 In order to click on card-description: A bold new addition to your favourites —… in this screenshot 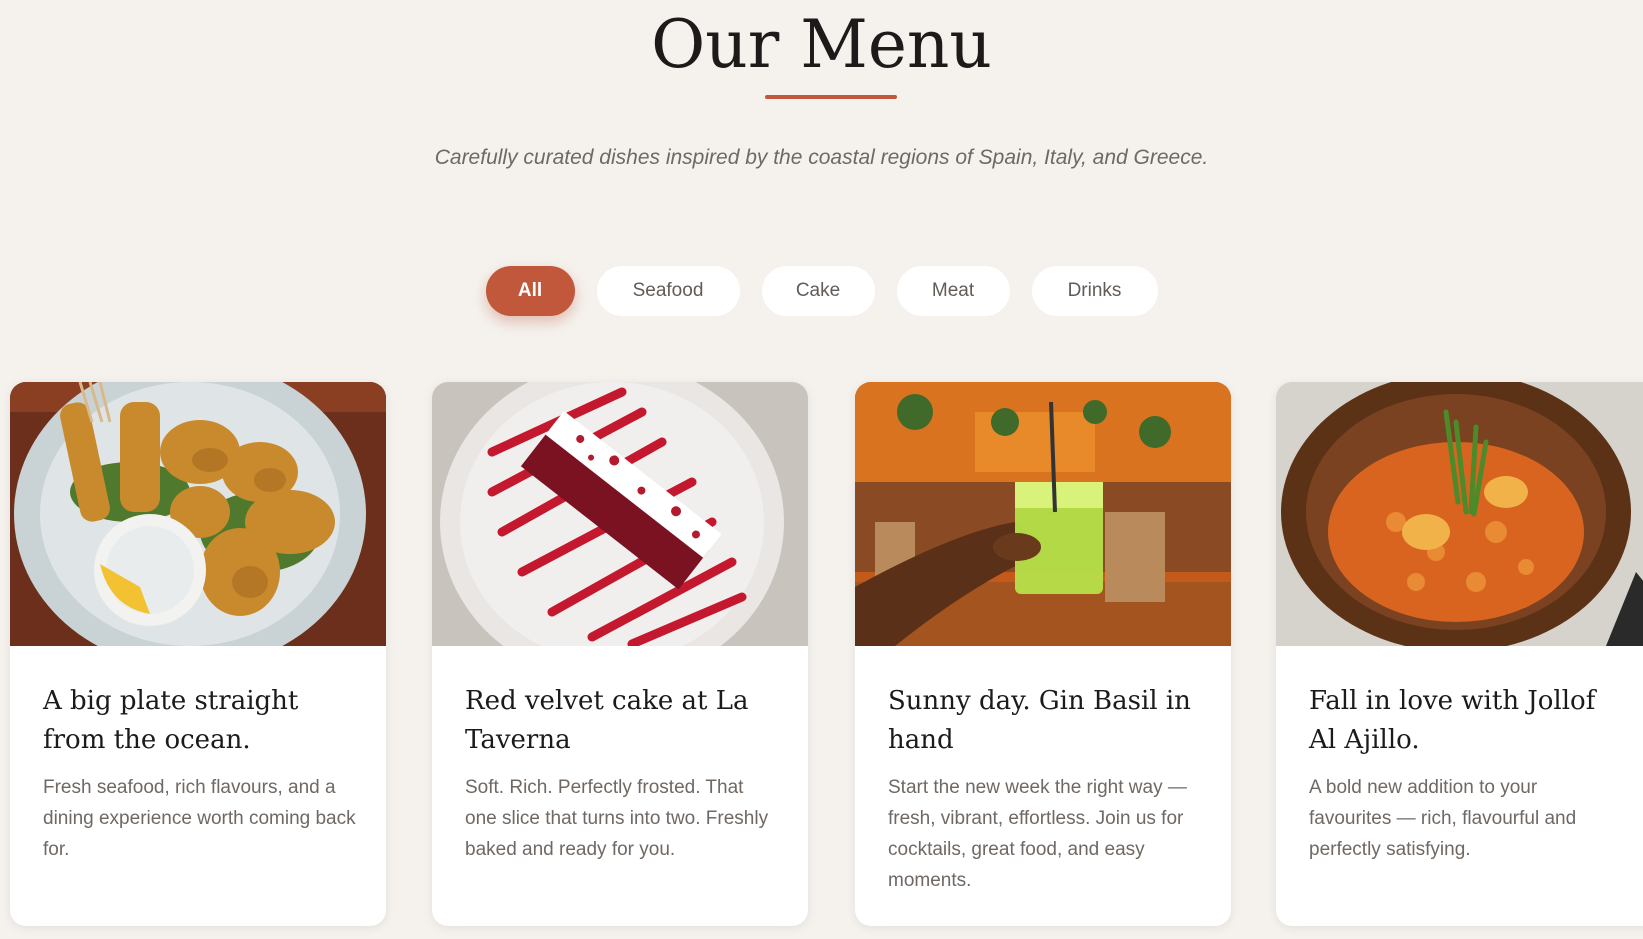, I will do `click(1443, 818)`.